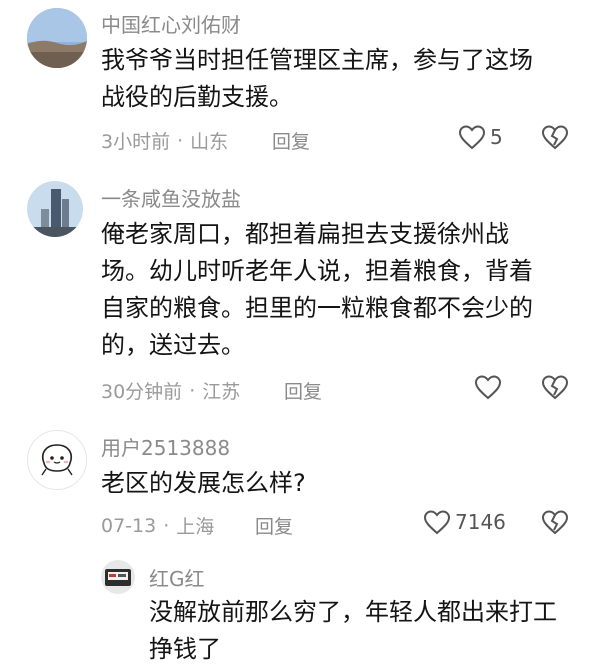 Image resolution: width=600 pixels, height=668 pixels. Describe the element at coordinates (173, 345) in the screenshot. I see `comment-text-line: 的，送过去。` at that location.